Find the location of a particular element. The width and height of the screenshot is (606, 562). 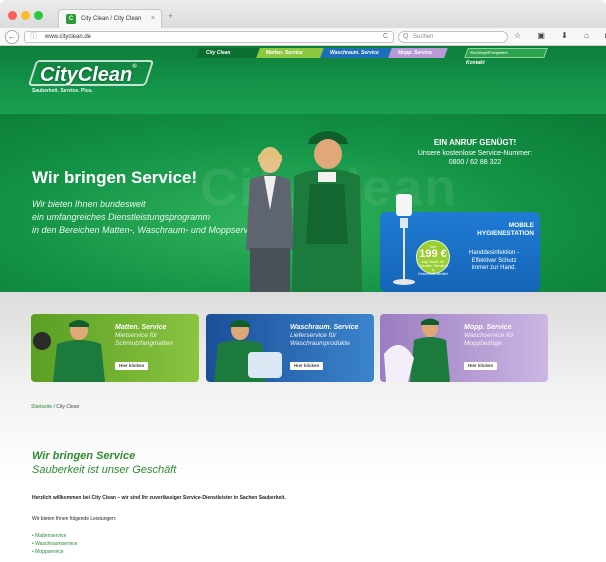

hotline-title: EIN ANRUF GENÜGT! is located at coordinates (475, 142).